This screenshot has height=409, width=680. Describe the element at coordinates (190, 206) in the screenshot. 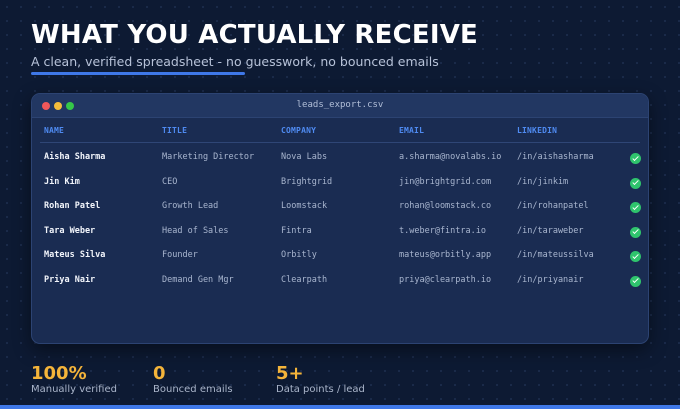

I see `cell-title: Growth Lead` at that location.